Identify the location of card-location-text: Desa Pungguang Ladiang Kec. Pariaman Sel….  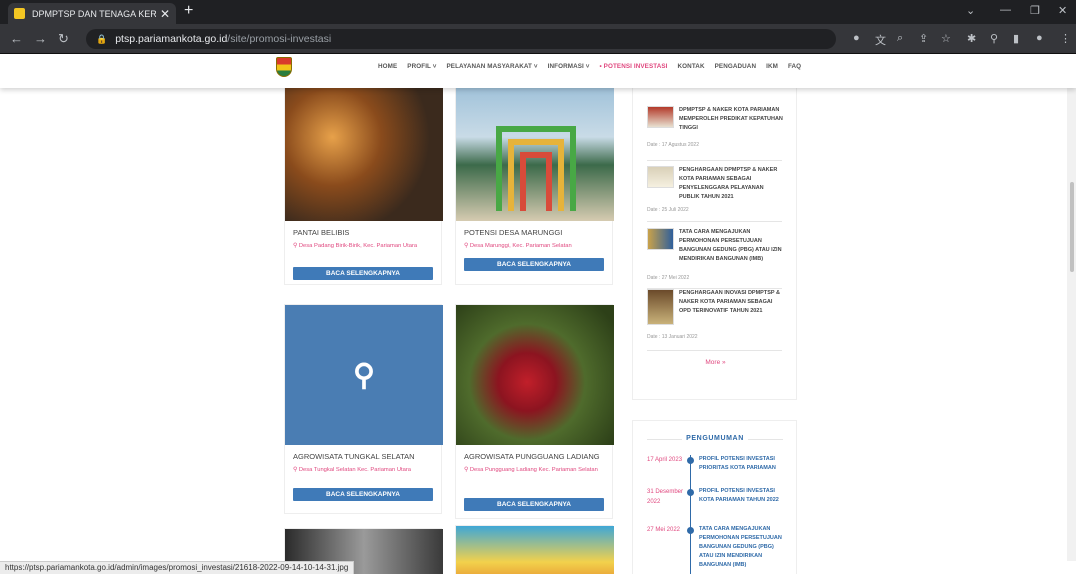
(533, 470).